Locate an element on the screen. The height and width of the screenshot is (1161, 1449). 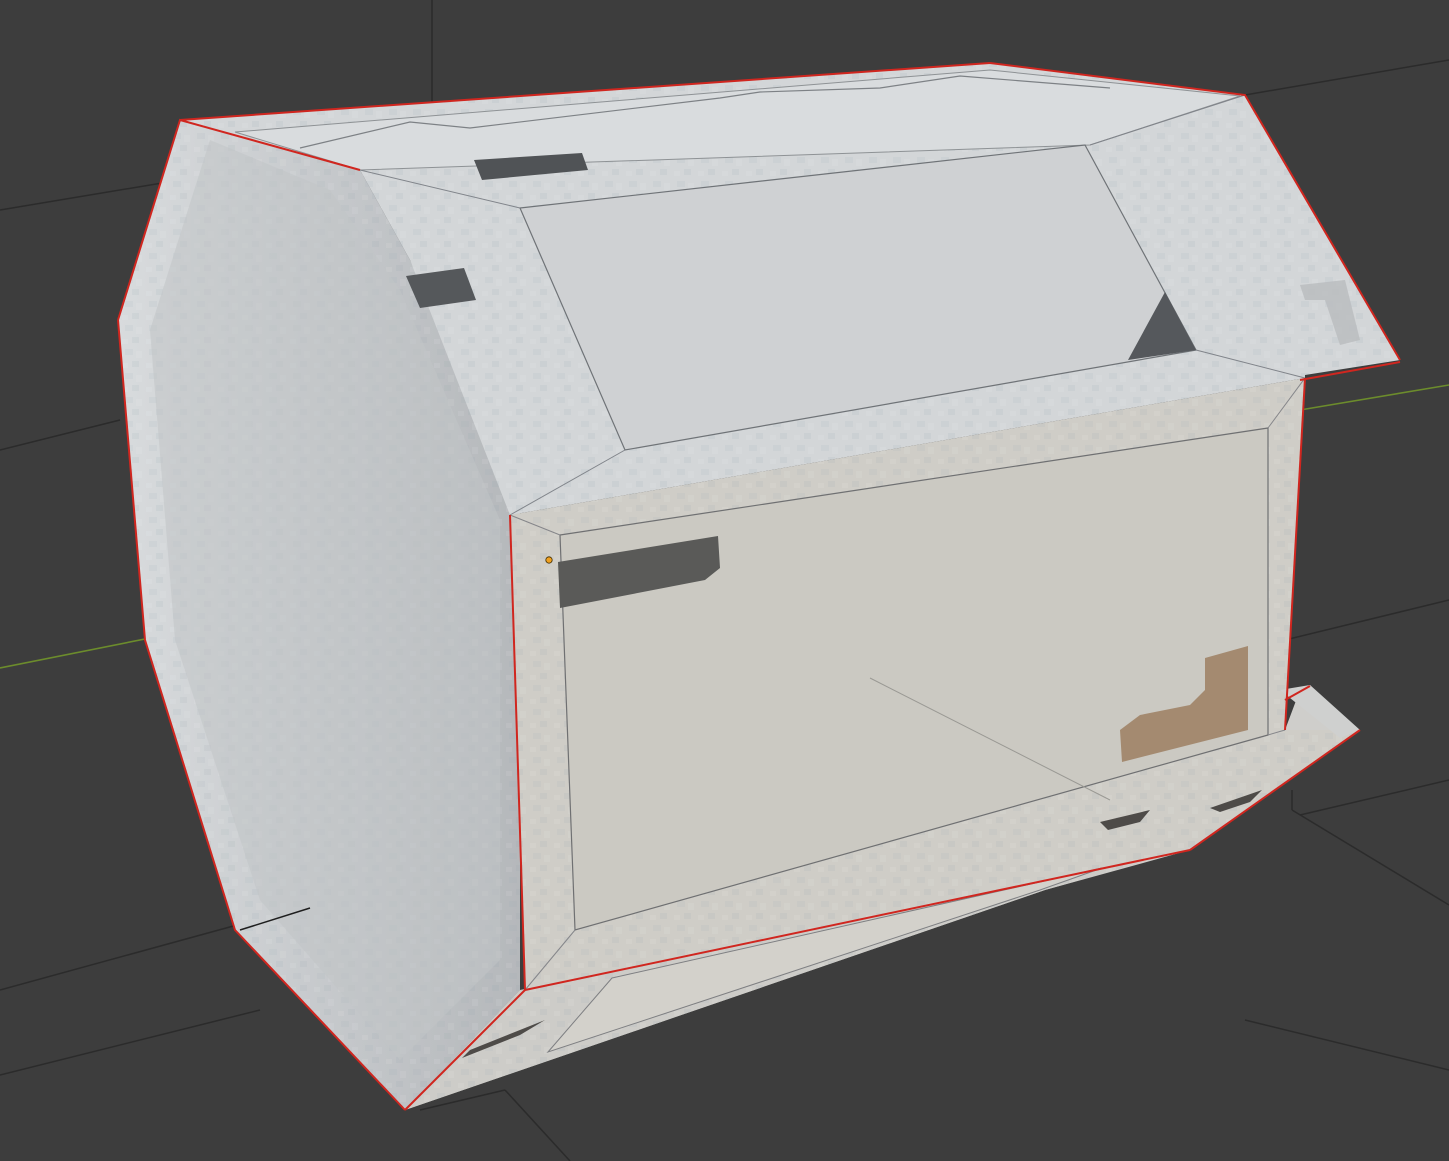
x-axis-line-right is located at coordinates (1374, 397).